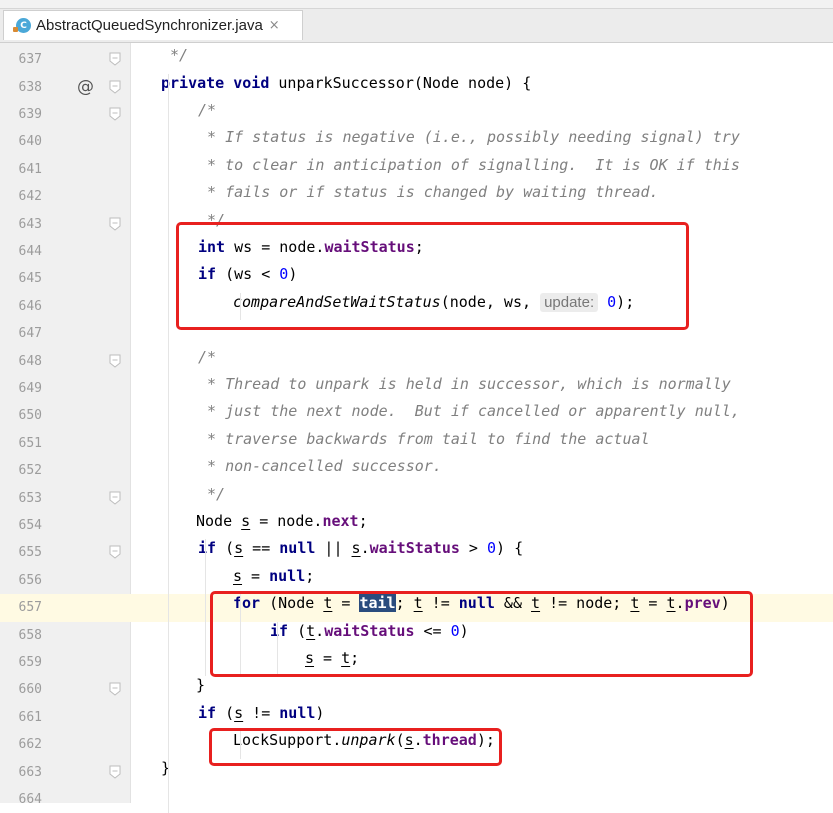 The height and width of the screenshot is (813, 833). Describe the element at coordinates (21, 361) in the screenshot. I see `line-number: 648` at that location.